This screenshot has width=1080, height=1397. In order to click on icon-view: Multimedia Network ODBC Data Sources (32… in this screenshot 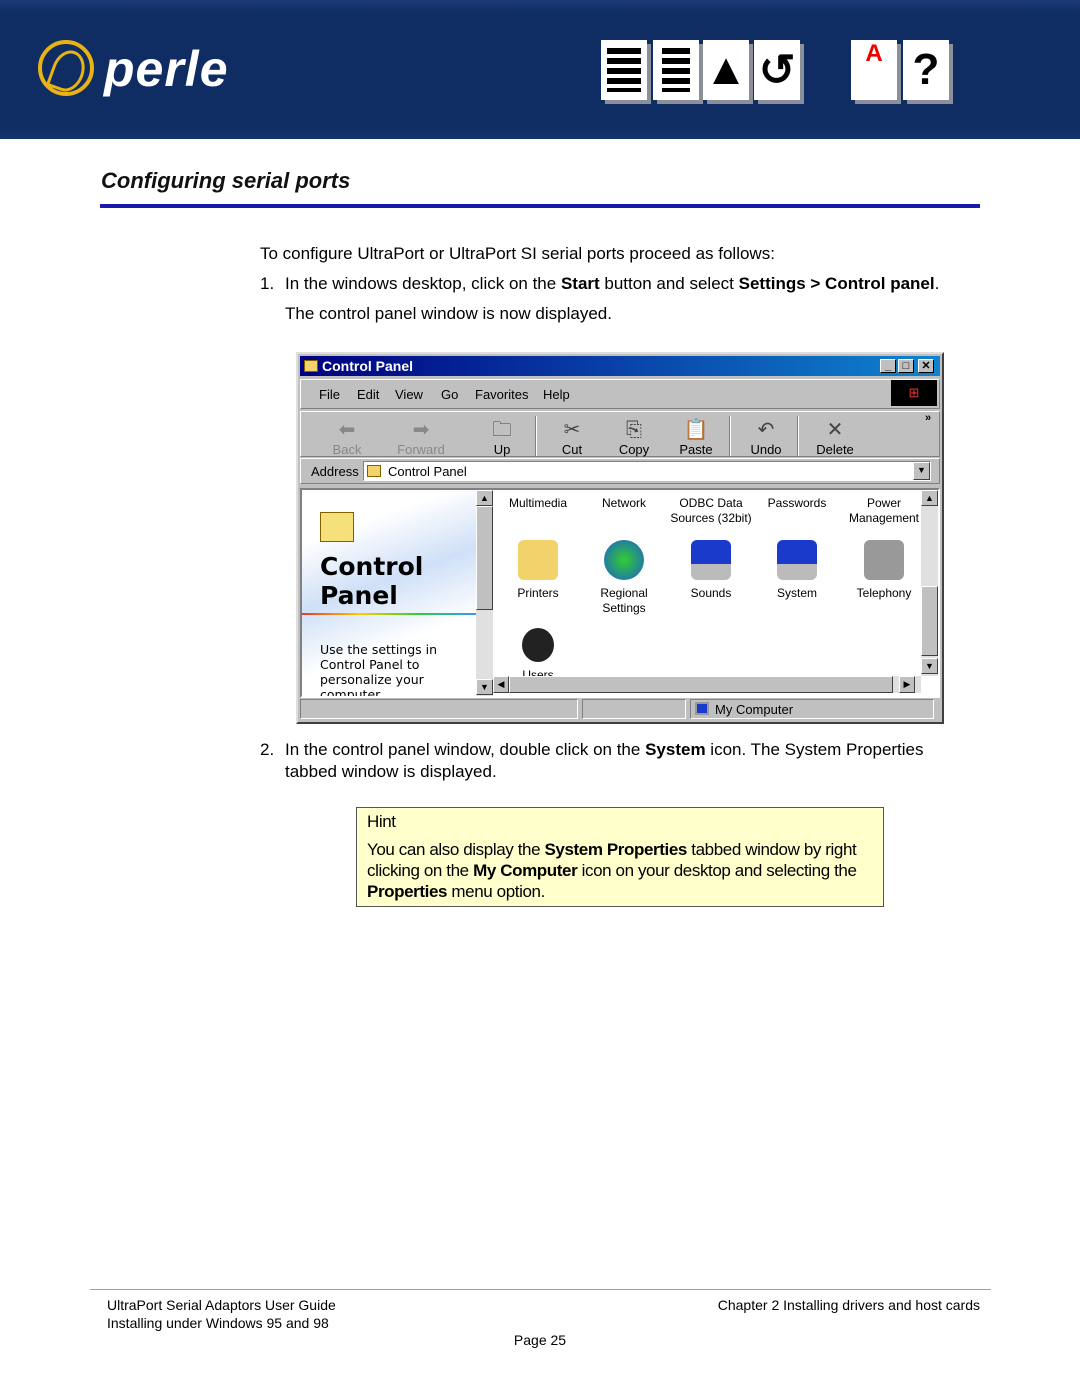, I will do `click(708, 583)`.